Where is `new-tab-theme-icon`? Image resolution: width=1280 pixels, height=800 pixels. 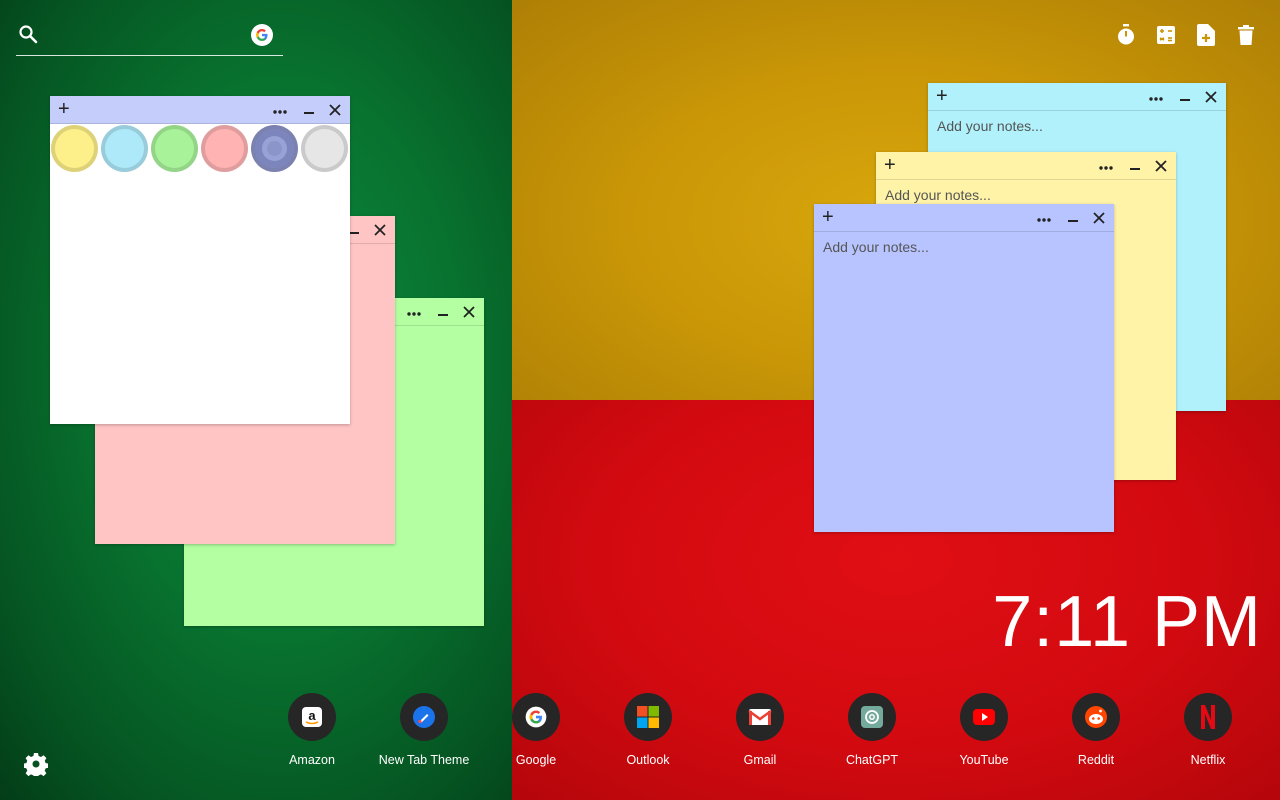
new-tab-theme-icon is located at coordinates (424, 717).